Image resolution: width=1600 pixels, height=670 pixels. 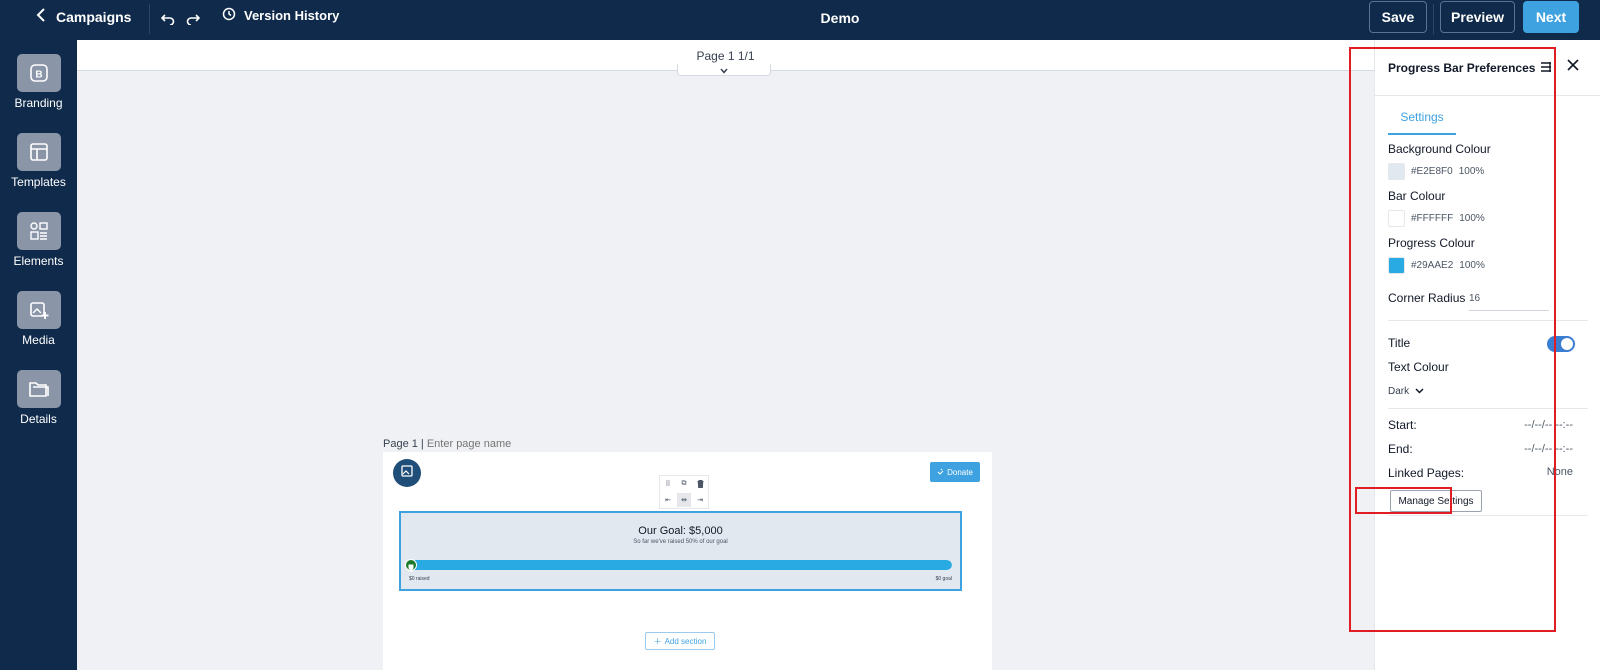 What do you see at coordinates (1477, 17) in the screenshot?
I see `preview-button: Preview` at bounding box center [1477, 17].